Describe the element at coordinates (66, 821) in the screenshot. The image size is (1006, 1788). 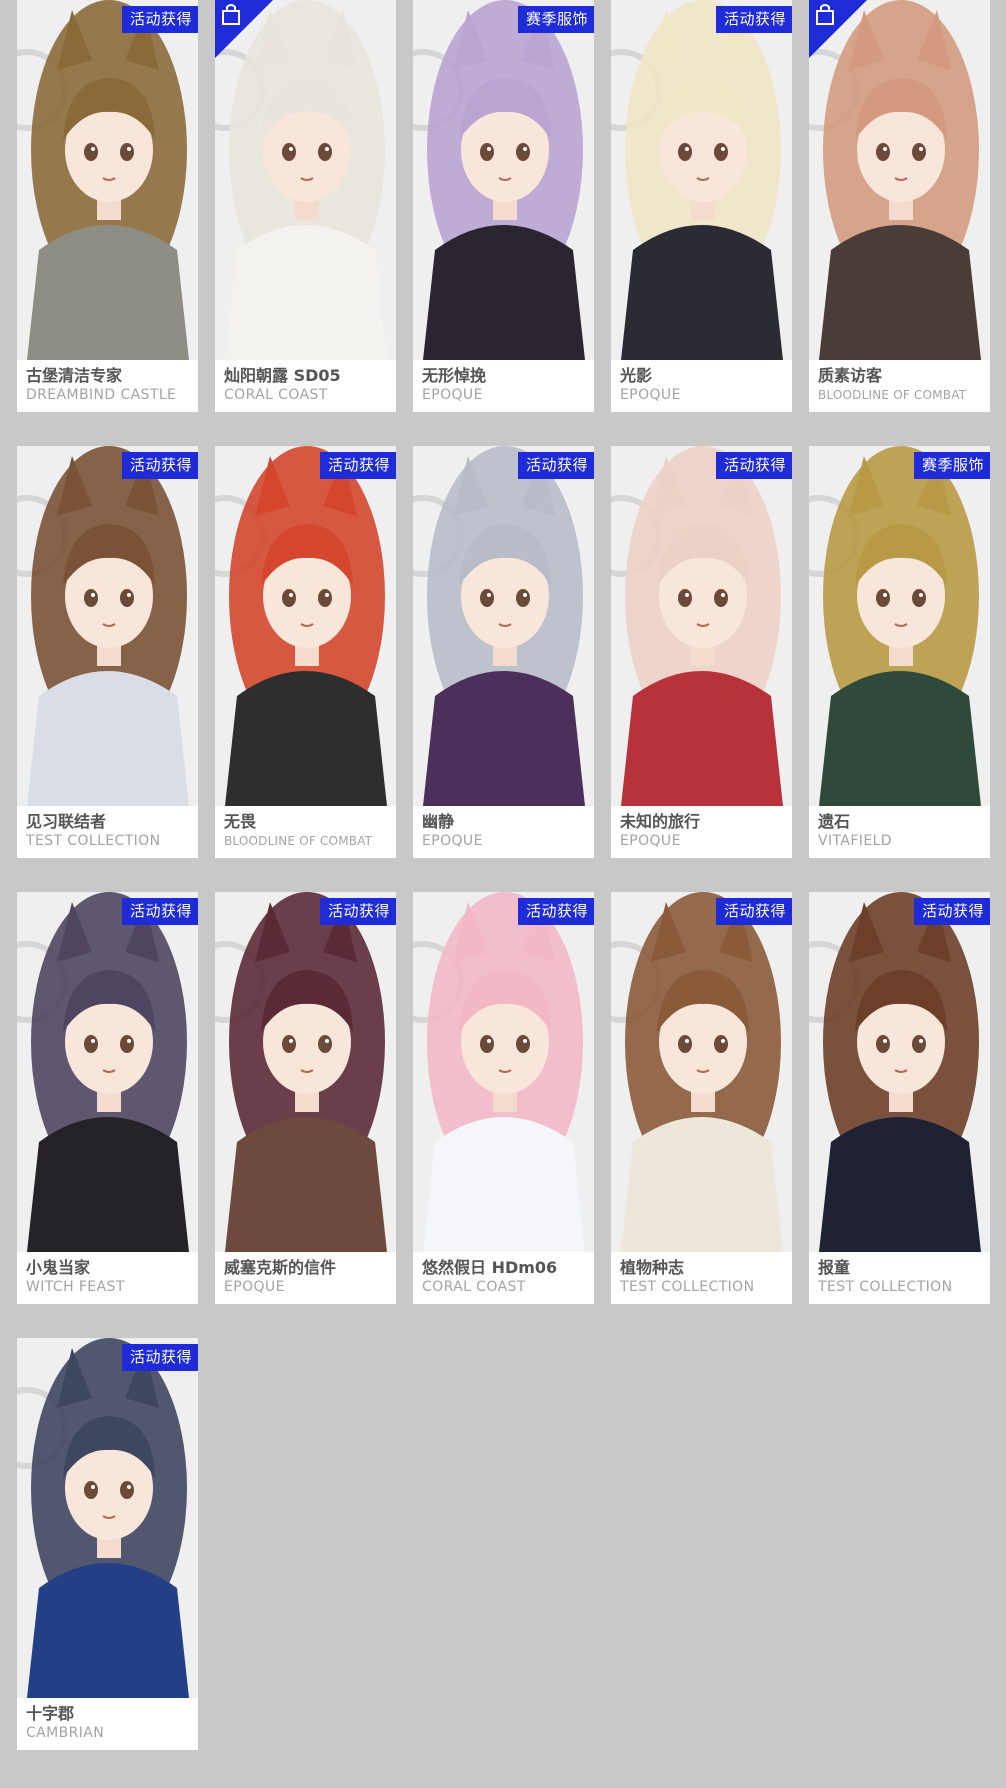
I see `skin-name: 见习联结者` at that location.